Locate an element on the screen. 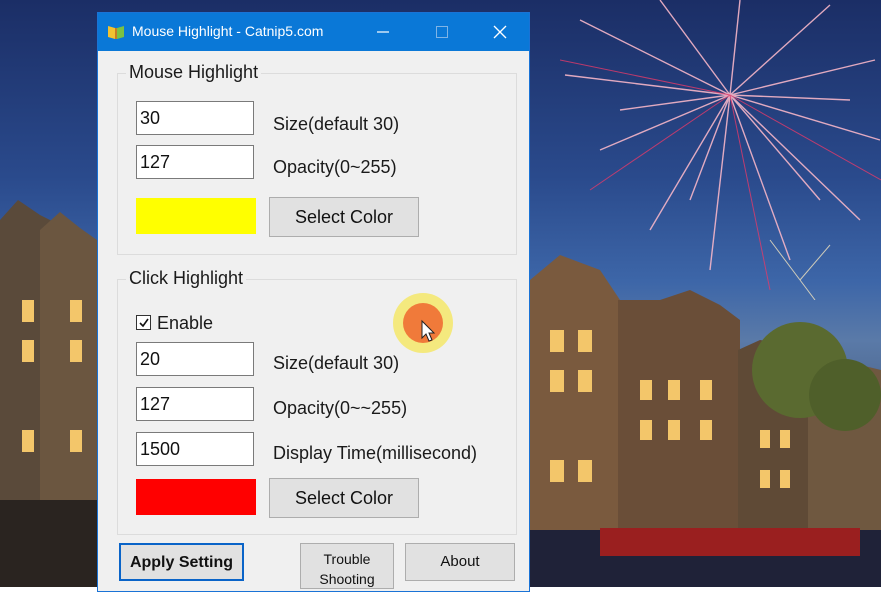 This screenshot has width=881, height=592. click-opacity-label: Opacity(0~~255) is located at coordinates (340, 408).